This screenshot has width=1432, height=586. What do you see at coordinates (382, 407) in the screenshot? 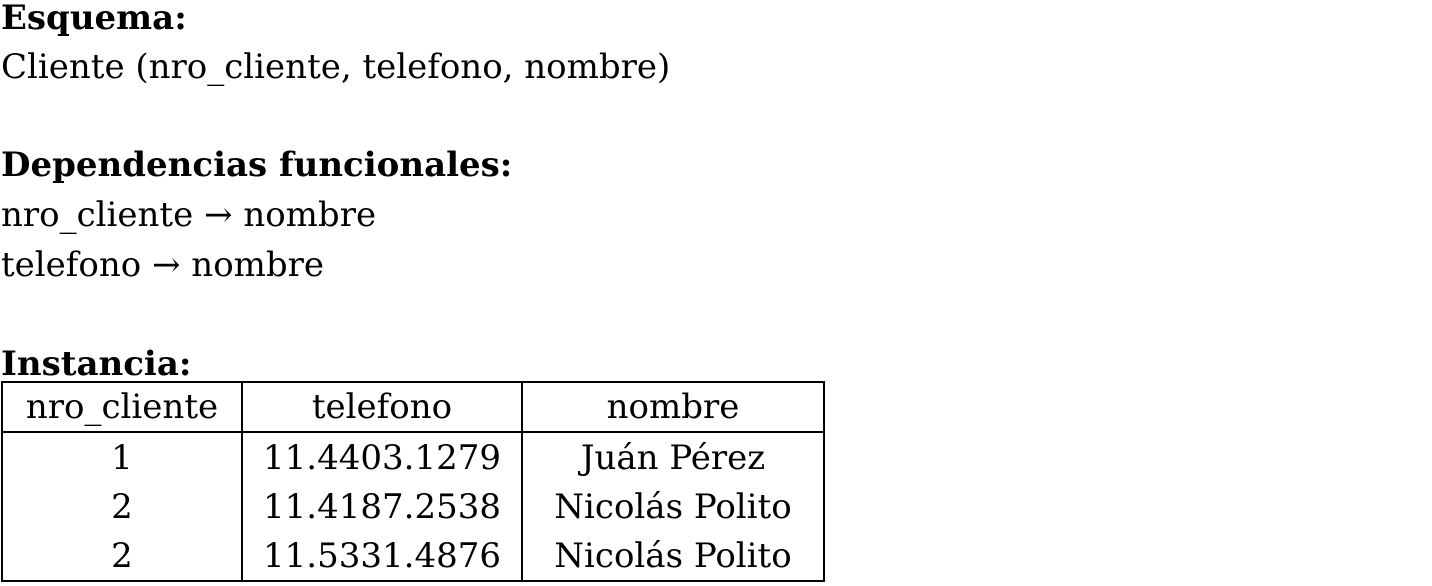
I see `column-header-telefono: telefono` at bounding box center [382, 407].